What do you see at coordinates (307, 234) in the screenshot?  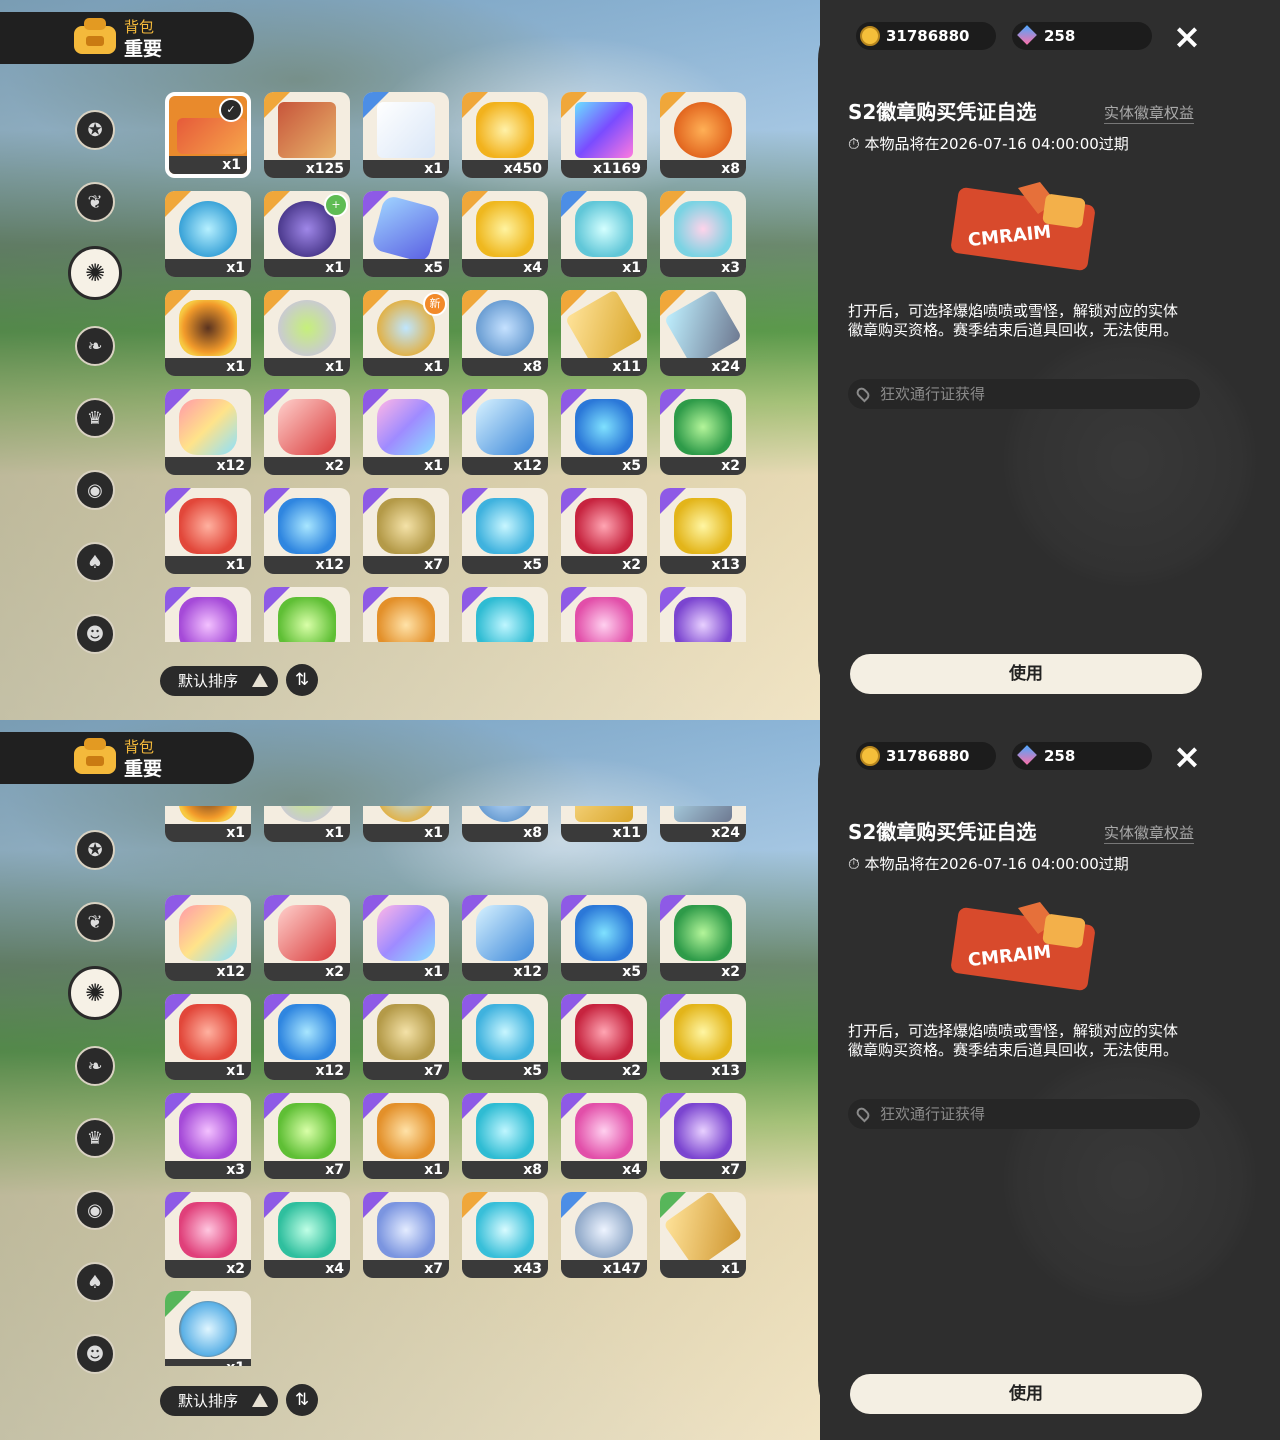 I see `item-slot: + x1` at bounding box center [307, 234].